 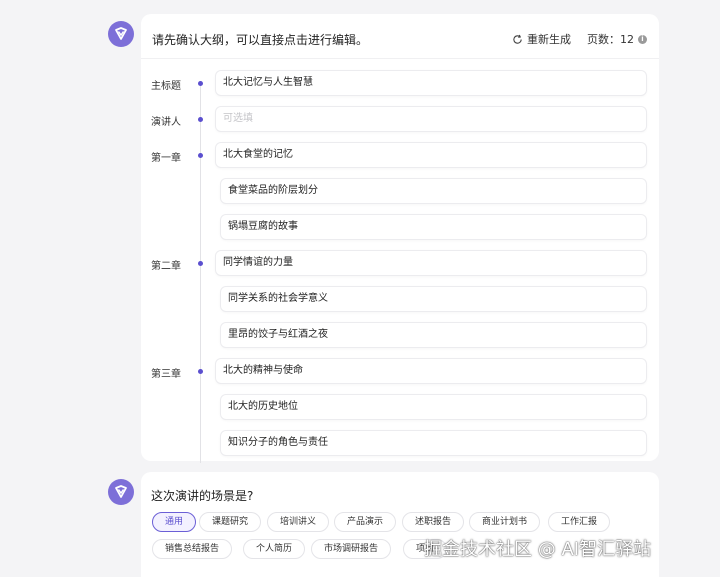 What do you see at coordinates (505, 522) in the screenshot?
I see `scene-option: 商业计划书` at bounding box center [505, 522].